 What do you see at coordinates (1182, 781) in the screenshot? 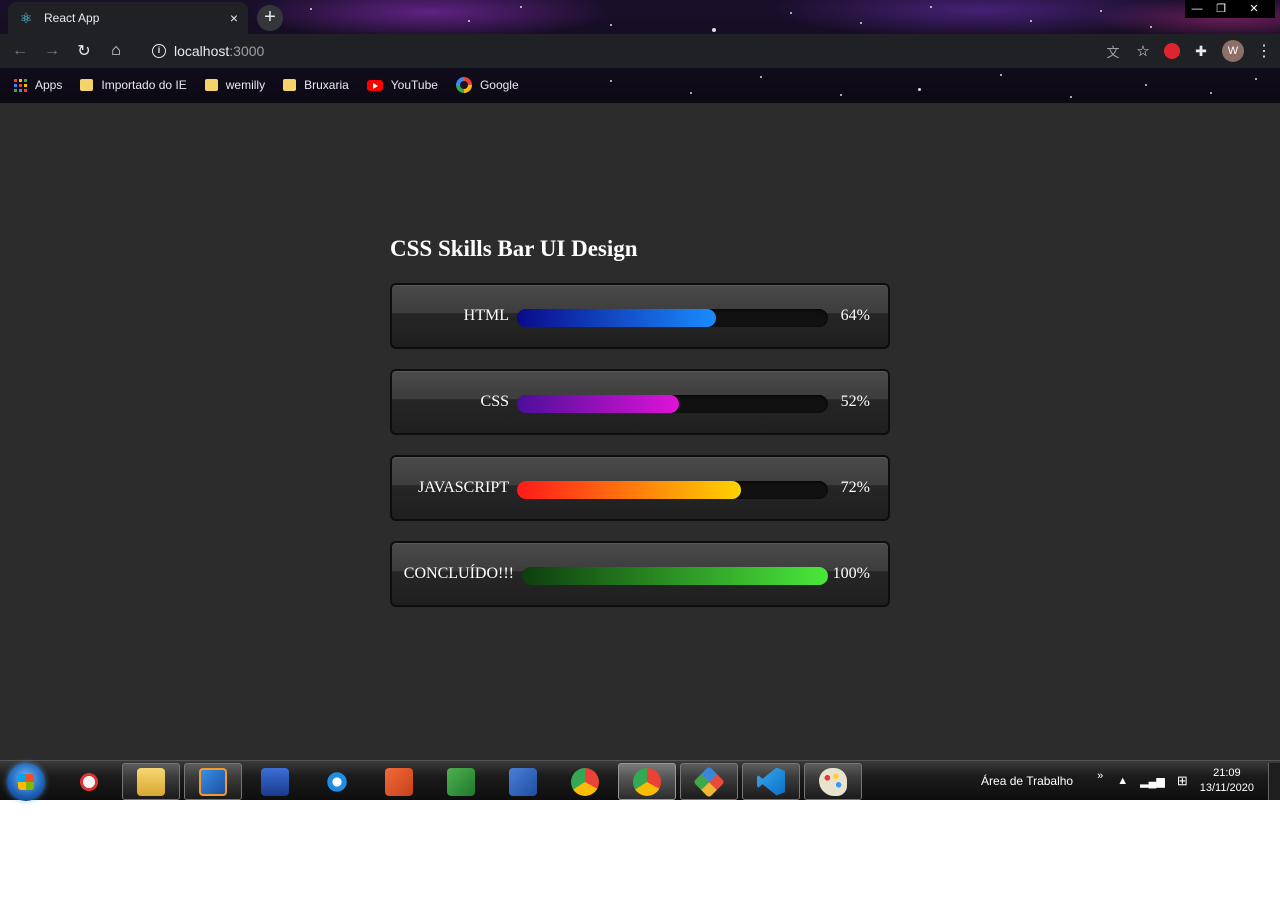
I see `power-icon: ⊞` at bounding box center [1182, 781].